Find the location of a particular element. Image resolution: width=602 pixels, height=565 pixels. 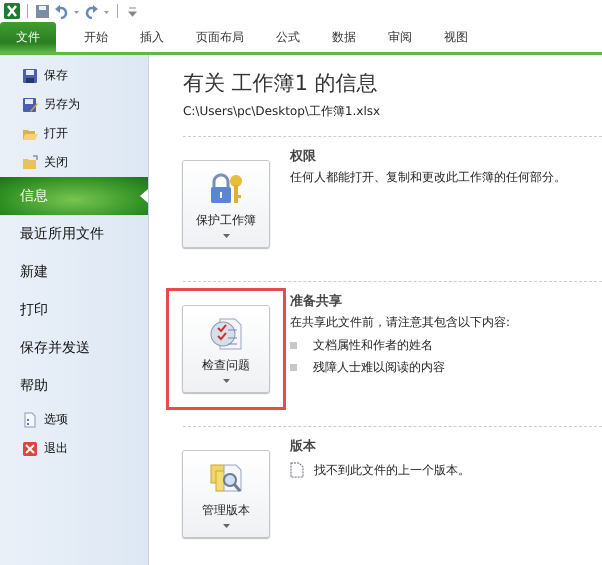

close-icon is located at coordinates (30, 448).